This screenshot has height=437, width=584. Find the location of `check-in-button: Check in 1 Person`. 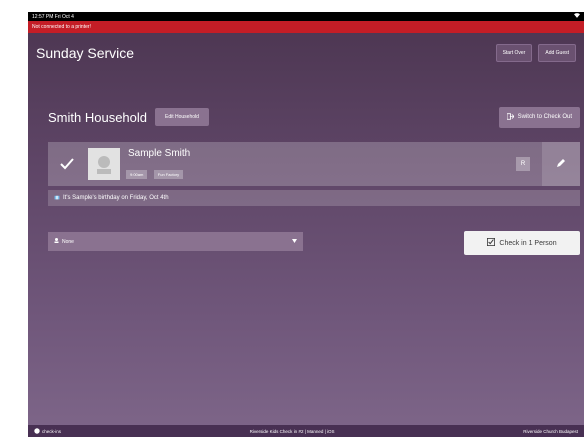

check-in-button: Check in 1 Person is located at coordinates (522, 243).